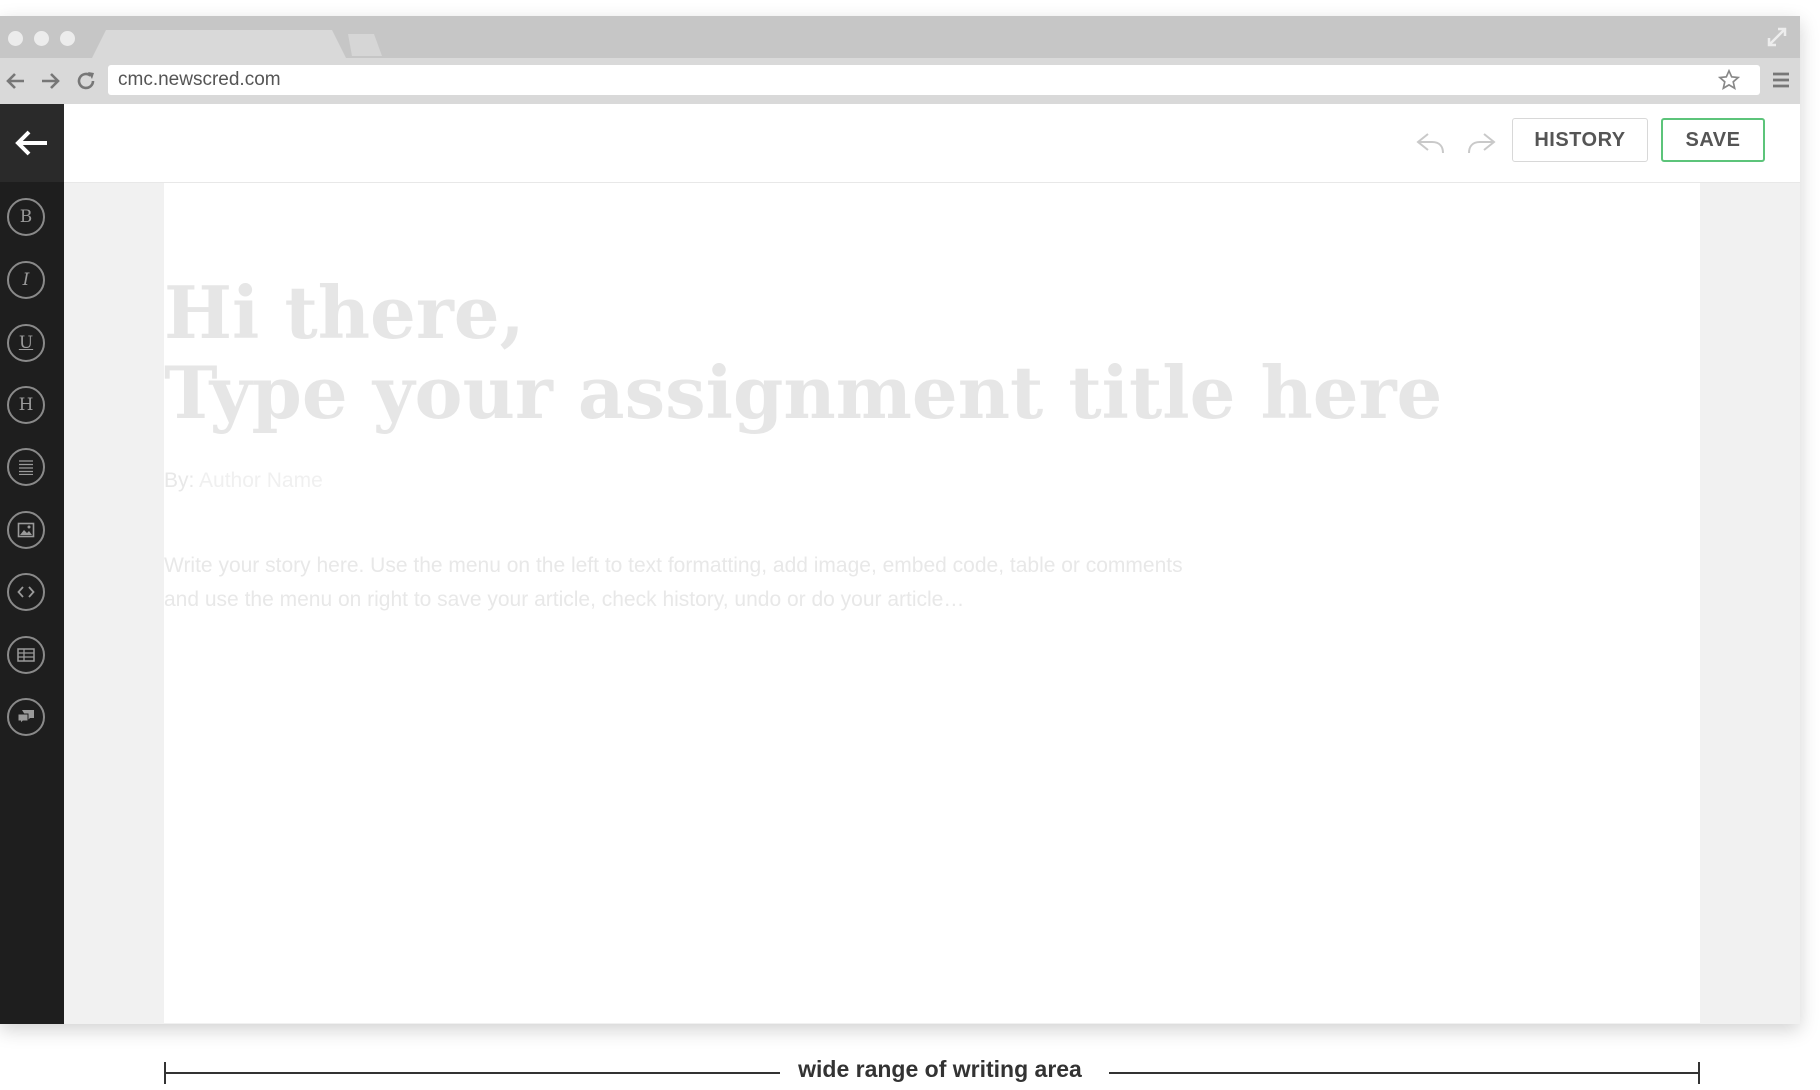 The width and height of the screenshot is (1820, 1090). What do you see at coordinates (1404, 1073) in the screenshot?
I see `measure-line-right` at bounding box center [1404, 1073].